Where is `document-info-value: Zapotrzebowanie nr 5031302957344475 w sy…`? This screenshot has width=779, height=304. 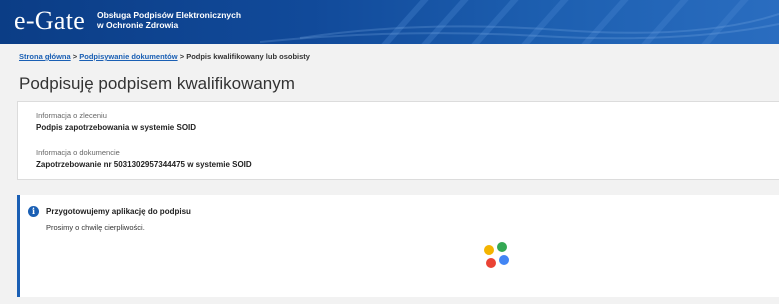
document-info-value: Zapotrzebowanie nr 5031302957344475 w sy… is located at coordinates (144, 164).